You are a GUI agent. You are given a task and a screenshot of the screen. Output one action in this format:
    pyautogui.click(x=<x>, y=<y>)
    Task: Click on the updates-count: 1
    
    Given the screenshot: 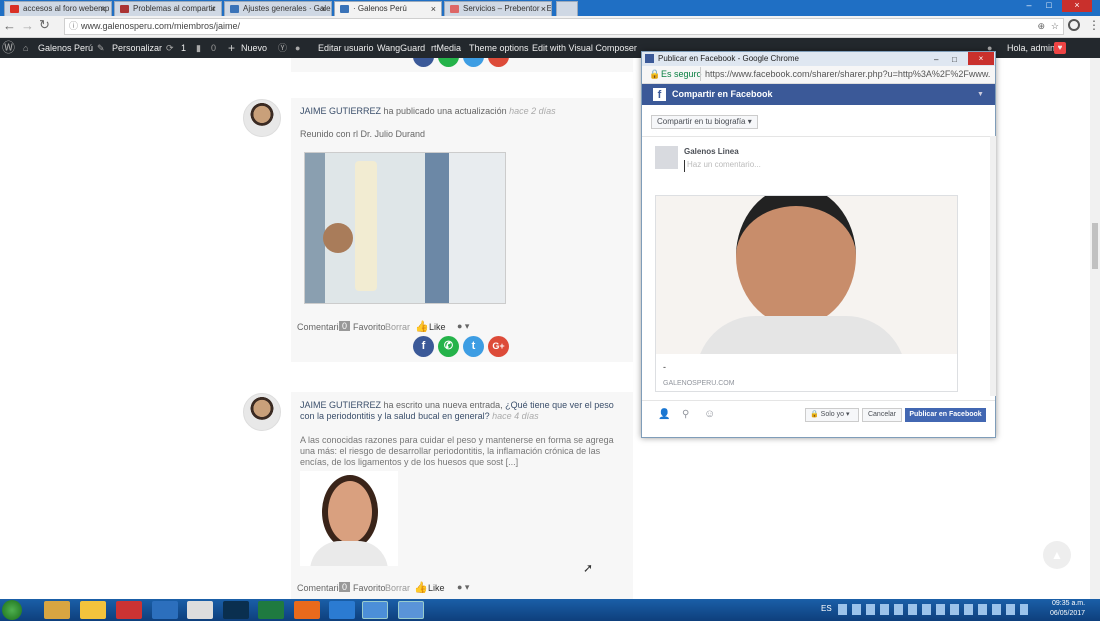 What is the action you would take?
    pyautogui.click(x=183, y=48)
    